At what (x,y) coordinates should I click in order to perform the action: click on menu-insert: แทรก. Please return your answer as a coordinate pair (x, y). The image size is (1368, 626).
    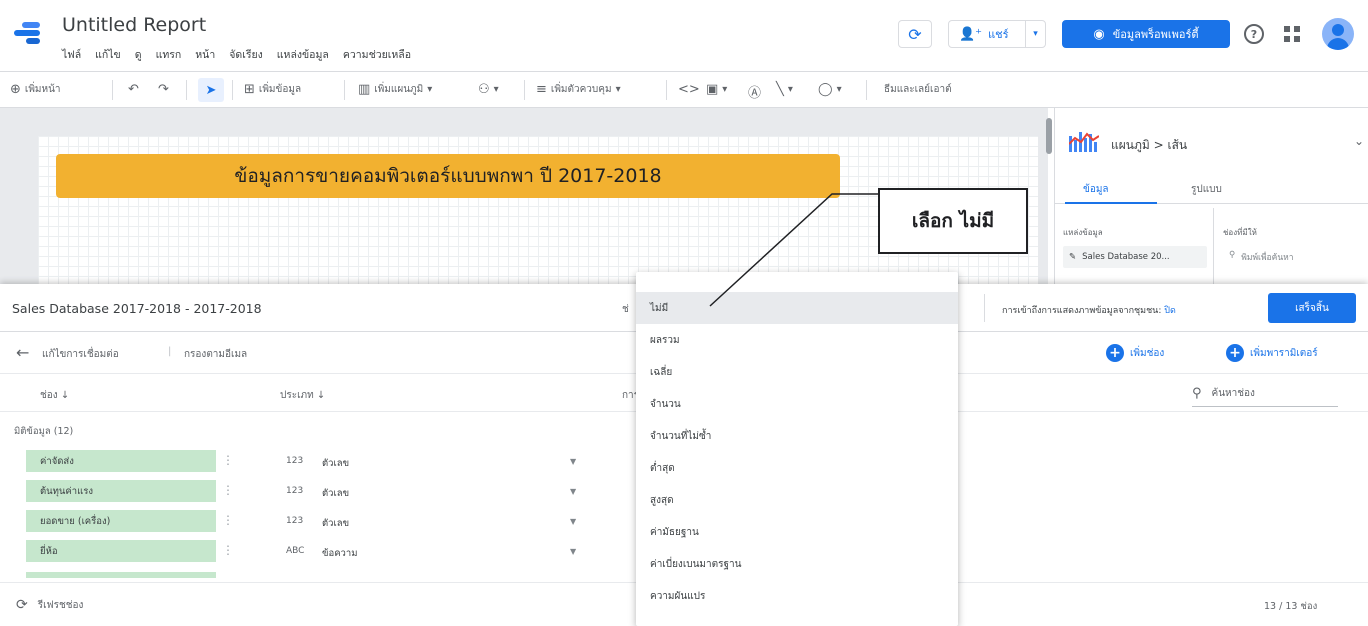
    Looking at the image, I should click on (169, 54).